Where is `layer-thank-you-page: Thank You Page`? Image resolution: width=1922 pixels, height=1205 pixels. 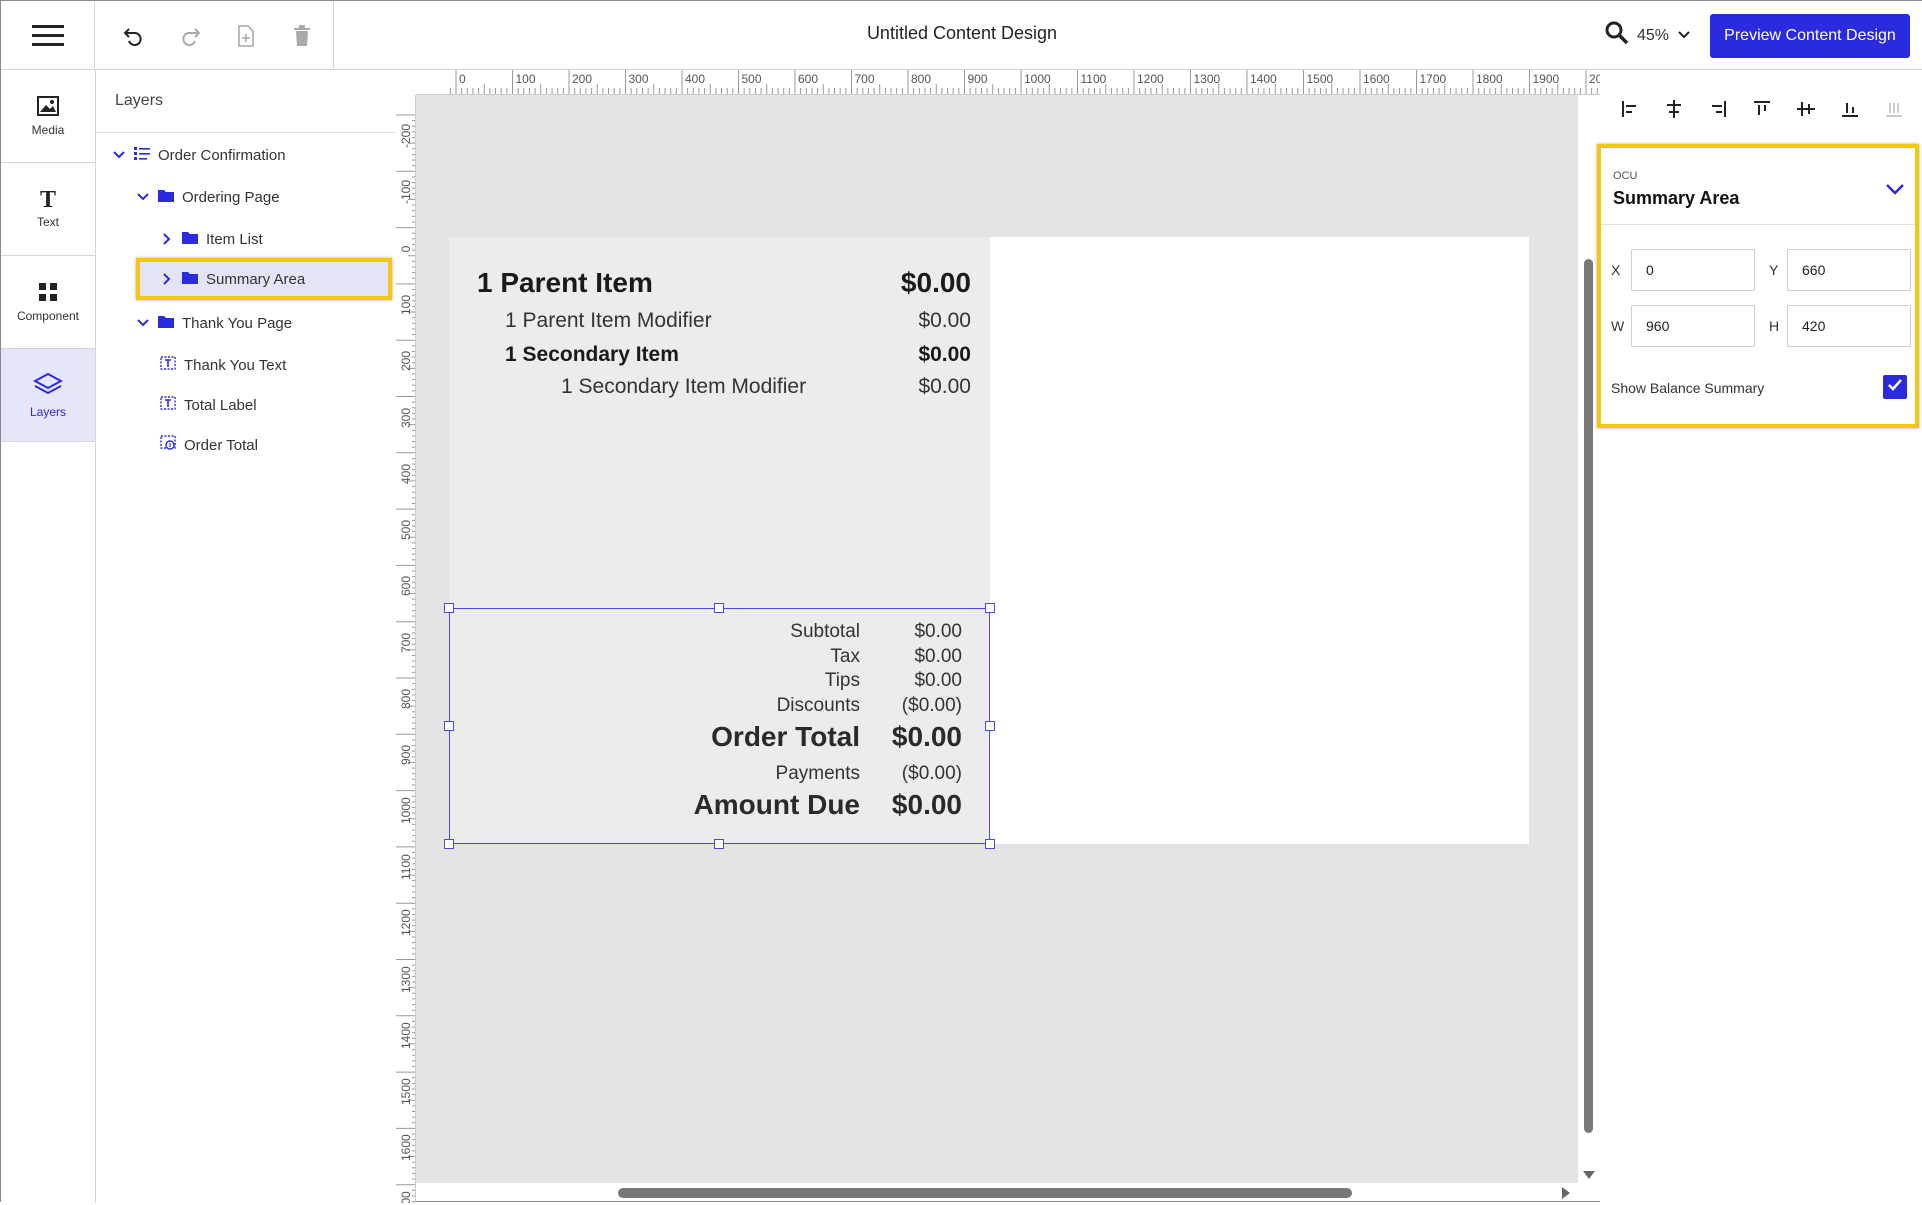 layer-thank-you-page: Thank You Page is located at coordinates (214, 323).